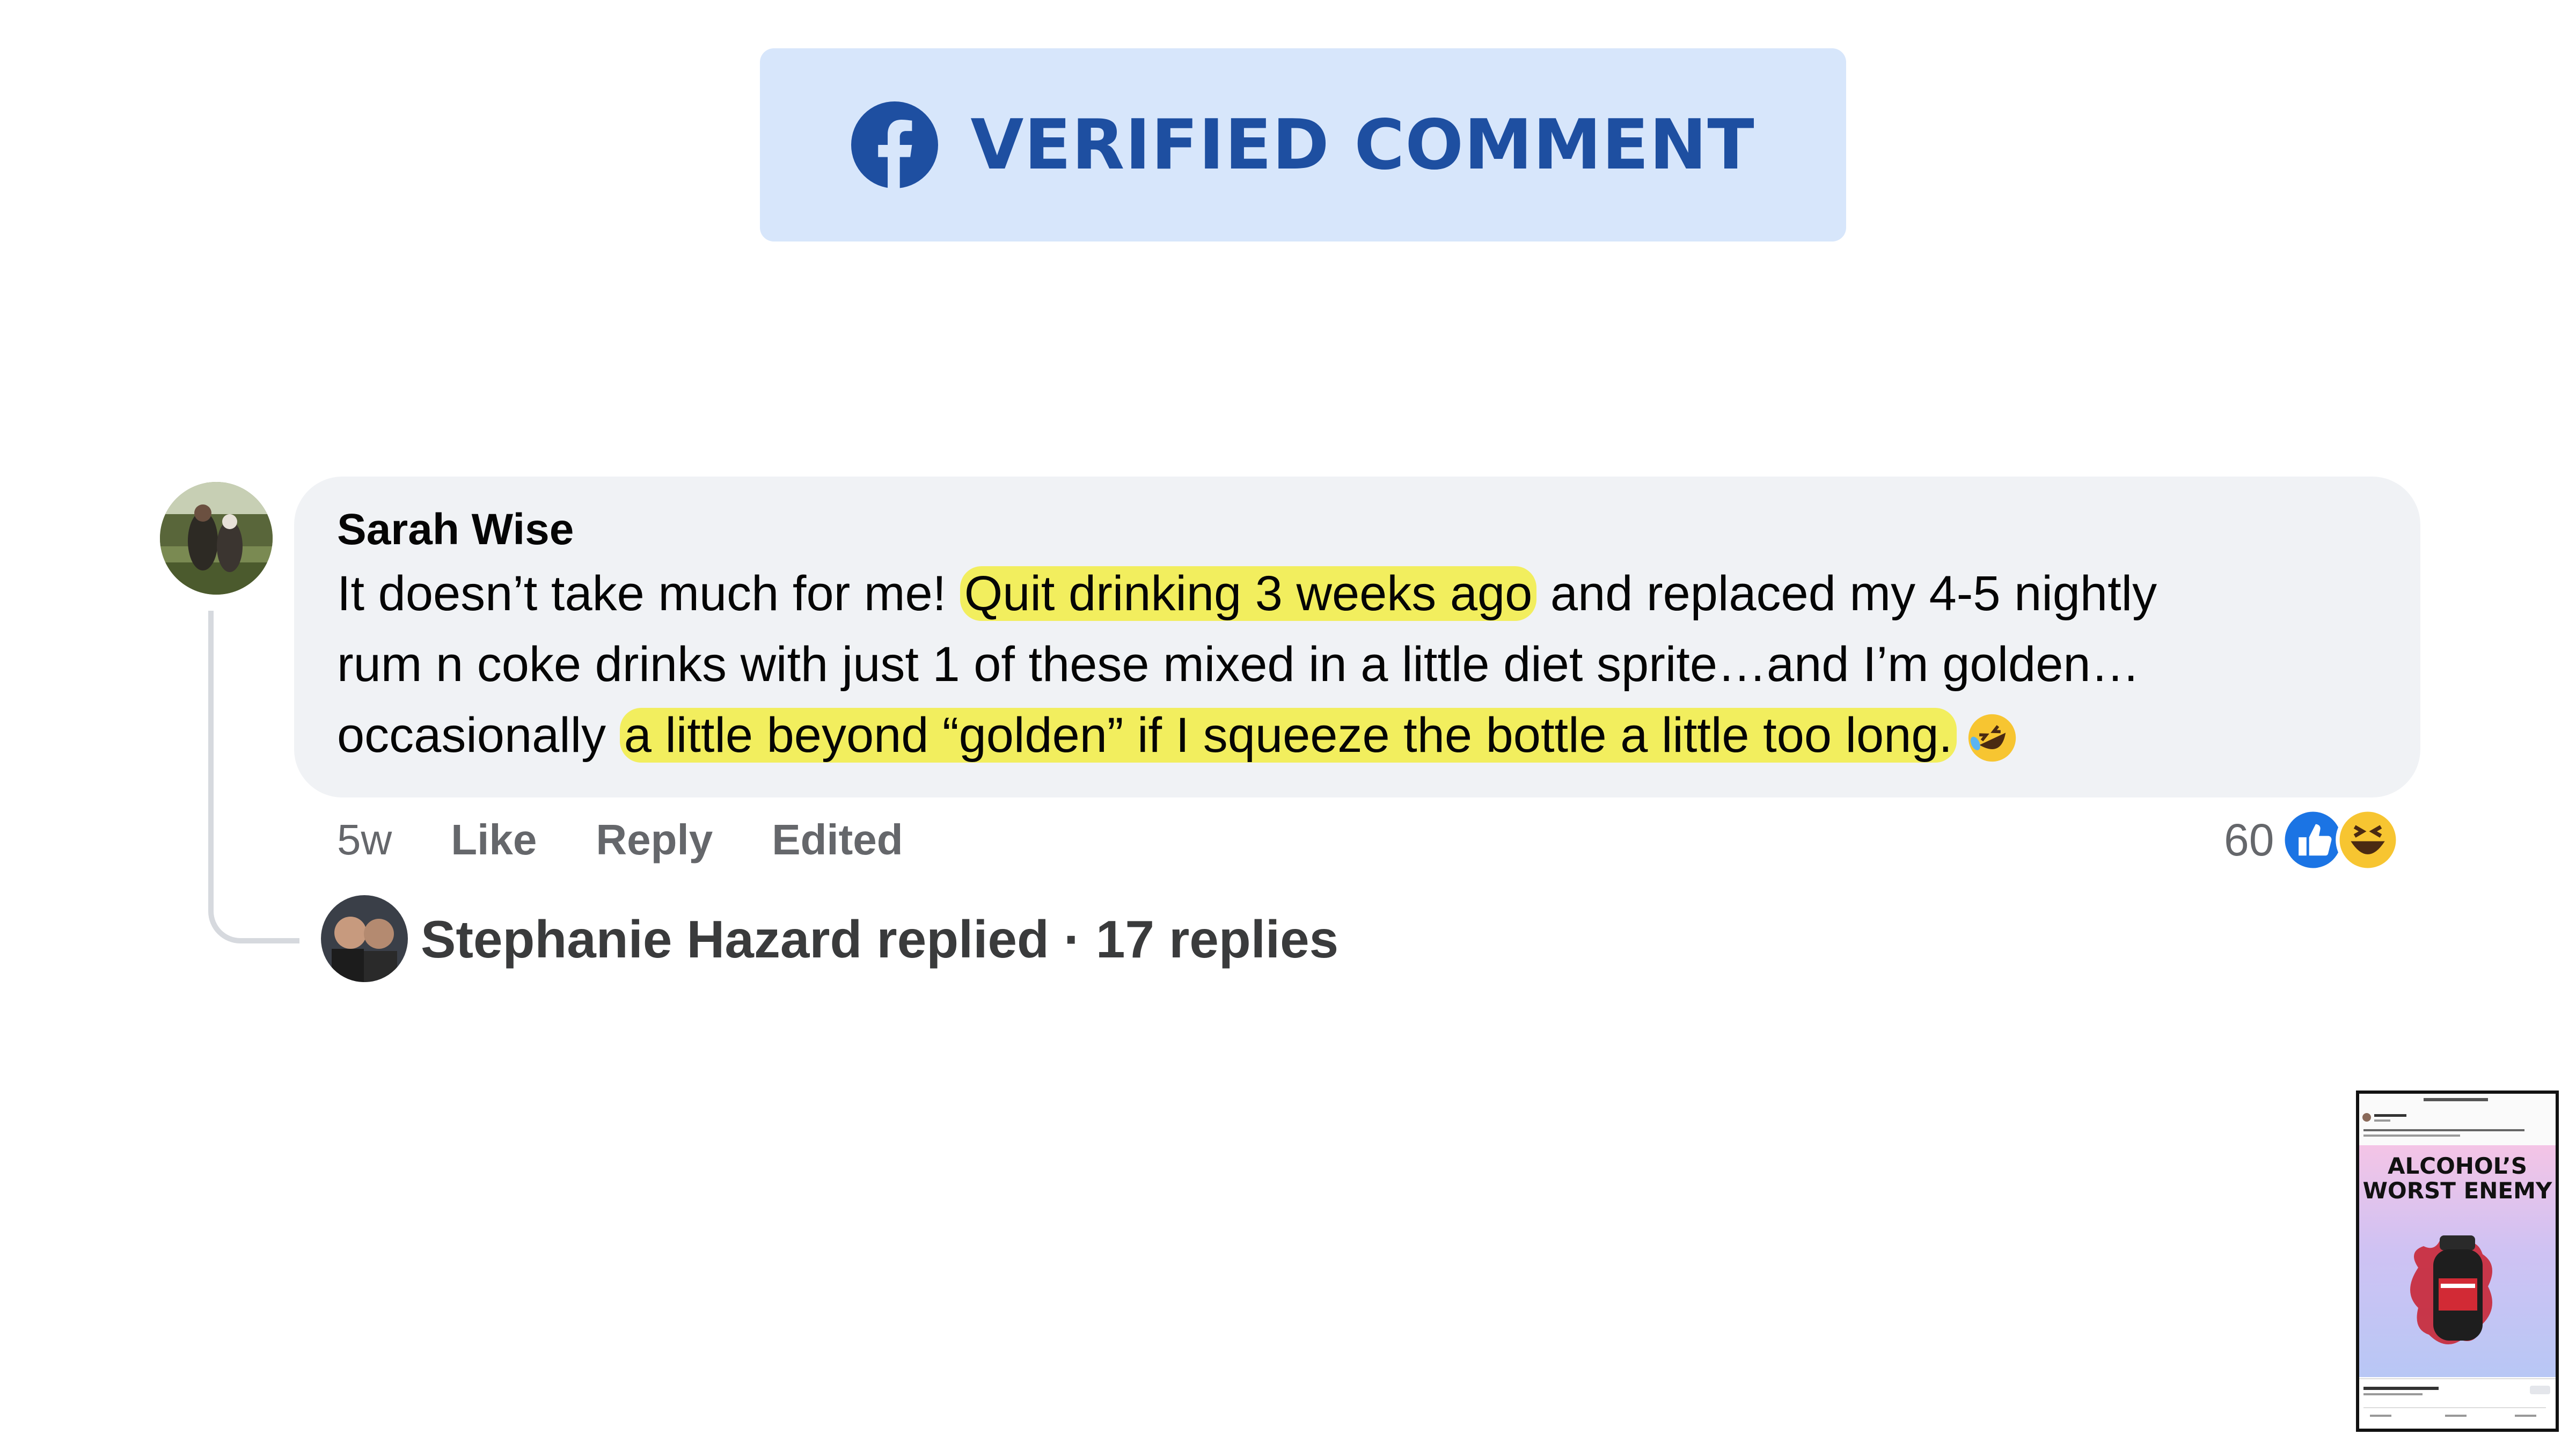 The height and width of the screenshot is (1449, 2576). I want to click on comment-timestamp: 5w, so click(364, 840).